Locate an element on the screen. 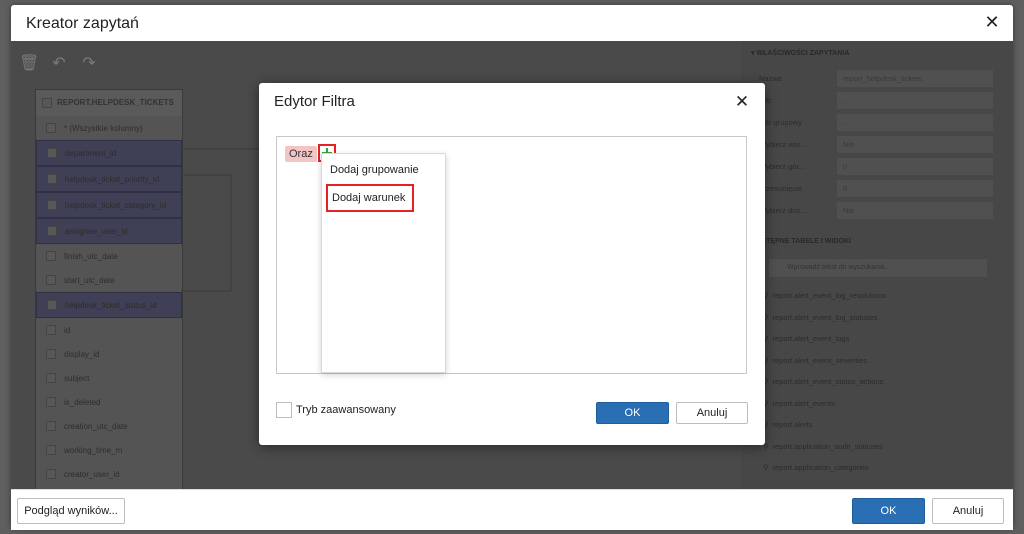 This screenshot has width=1024, height=534. table-name: REPORT.HELPDESK_TICKETS is located at coordinates (115, 102).